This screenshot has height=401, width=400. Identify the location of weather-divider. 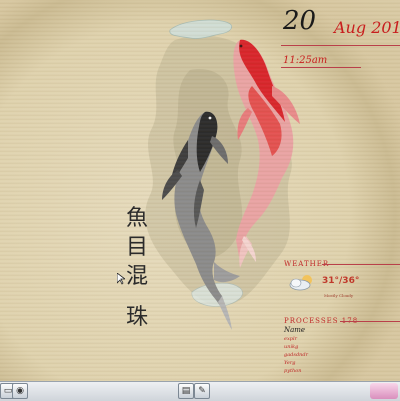
(361, 264).